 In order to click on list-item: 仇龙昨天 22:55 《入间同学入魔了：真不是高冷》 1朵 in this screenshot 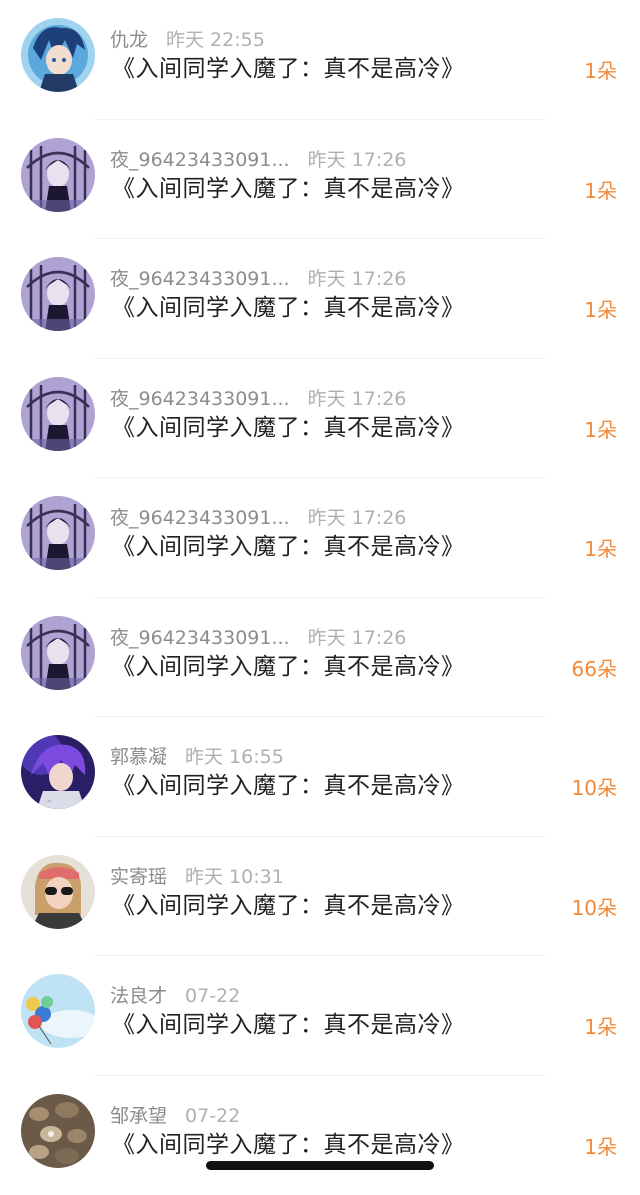, I will do `click(320, 60)`.